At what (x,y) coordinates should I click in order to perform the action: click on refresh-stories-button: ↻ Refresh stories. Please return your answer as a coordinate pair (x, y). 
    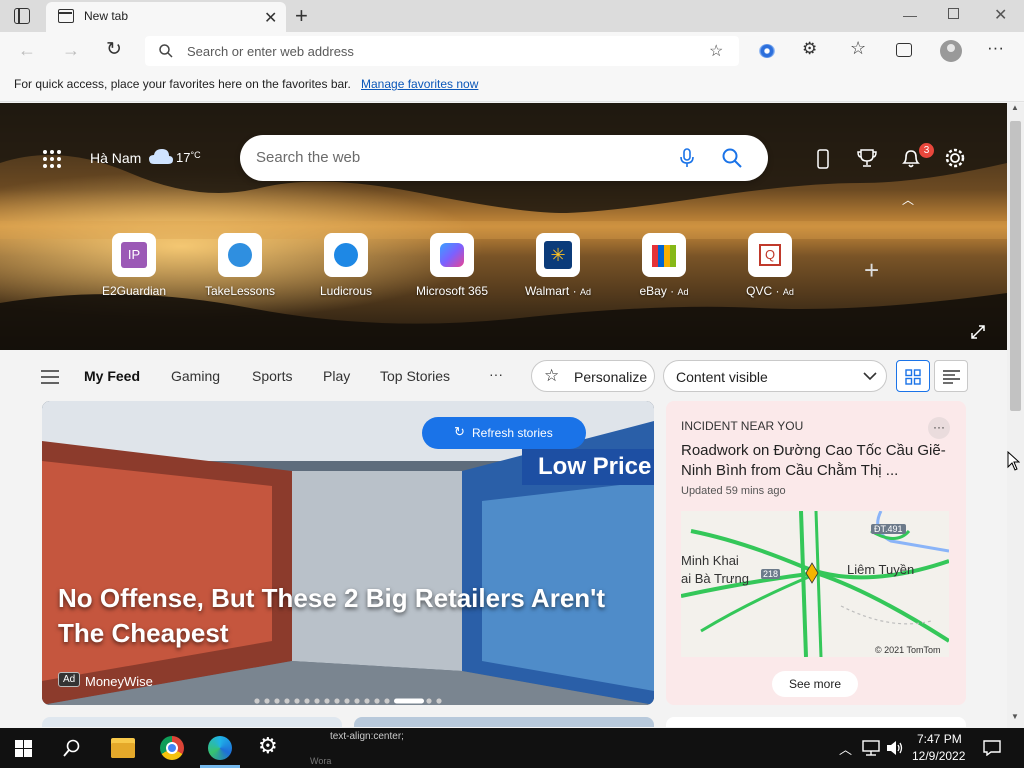
    Looking at the image, I should click on (504, 433).